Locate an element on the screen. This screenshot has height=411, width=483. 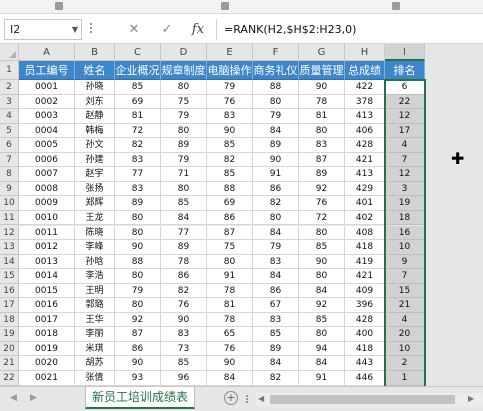
table-cell: 400 is located at coordinates (365, 334).